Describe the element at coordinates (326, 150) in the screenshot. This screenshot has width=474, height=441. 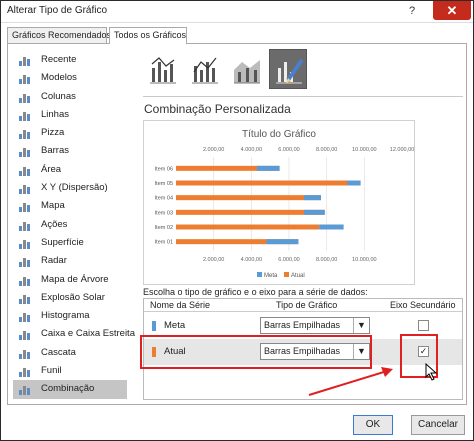
I see `top-tick-label: 8.000,00` at that location.